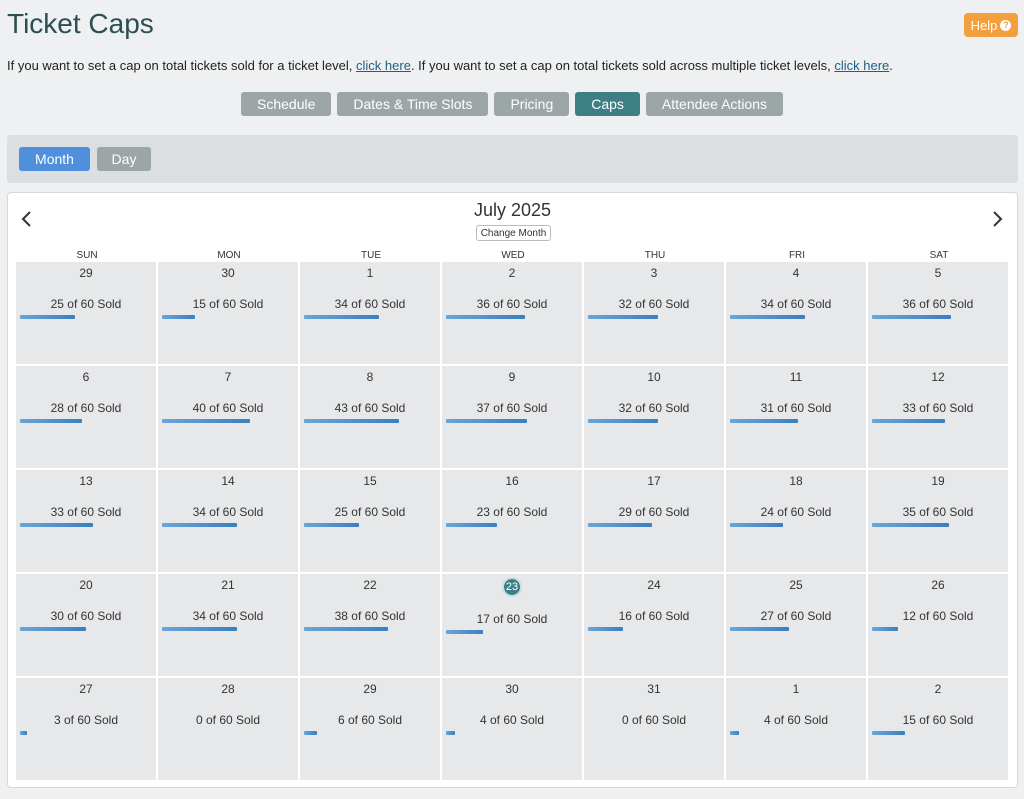 The image size is (1024, 799). I want to click on tab-pricing: Pricing, so click(532, 104).